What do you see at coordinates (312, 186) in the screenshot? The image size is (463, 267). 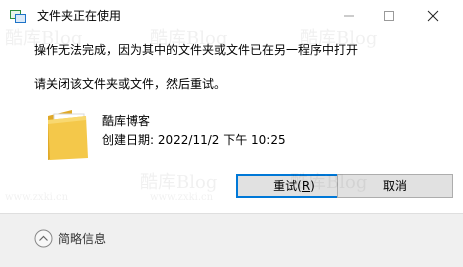 I see `retry-label-end: )` at bounding box center [312, 186].